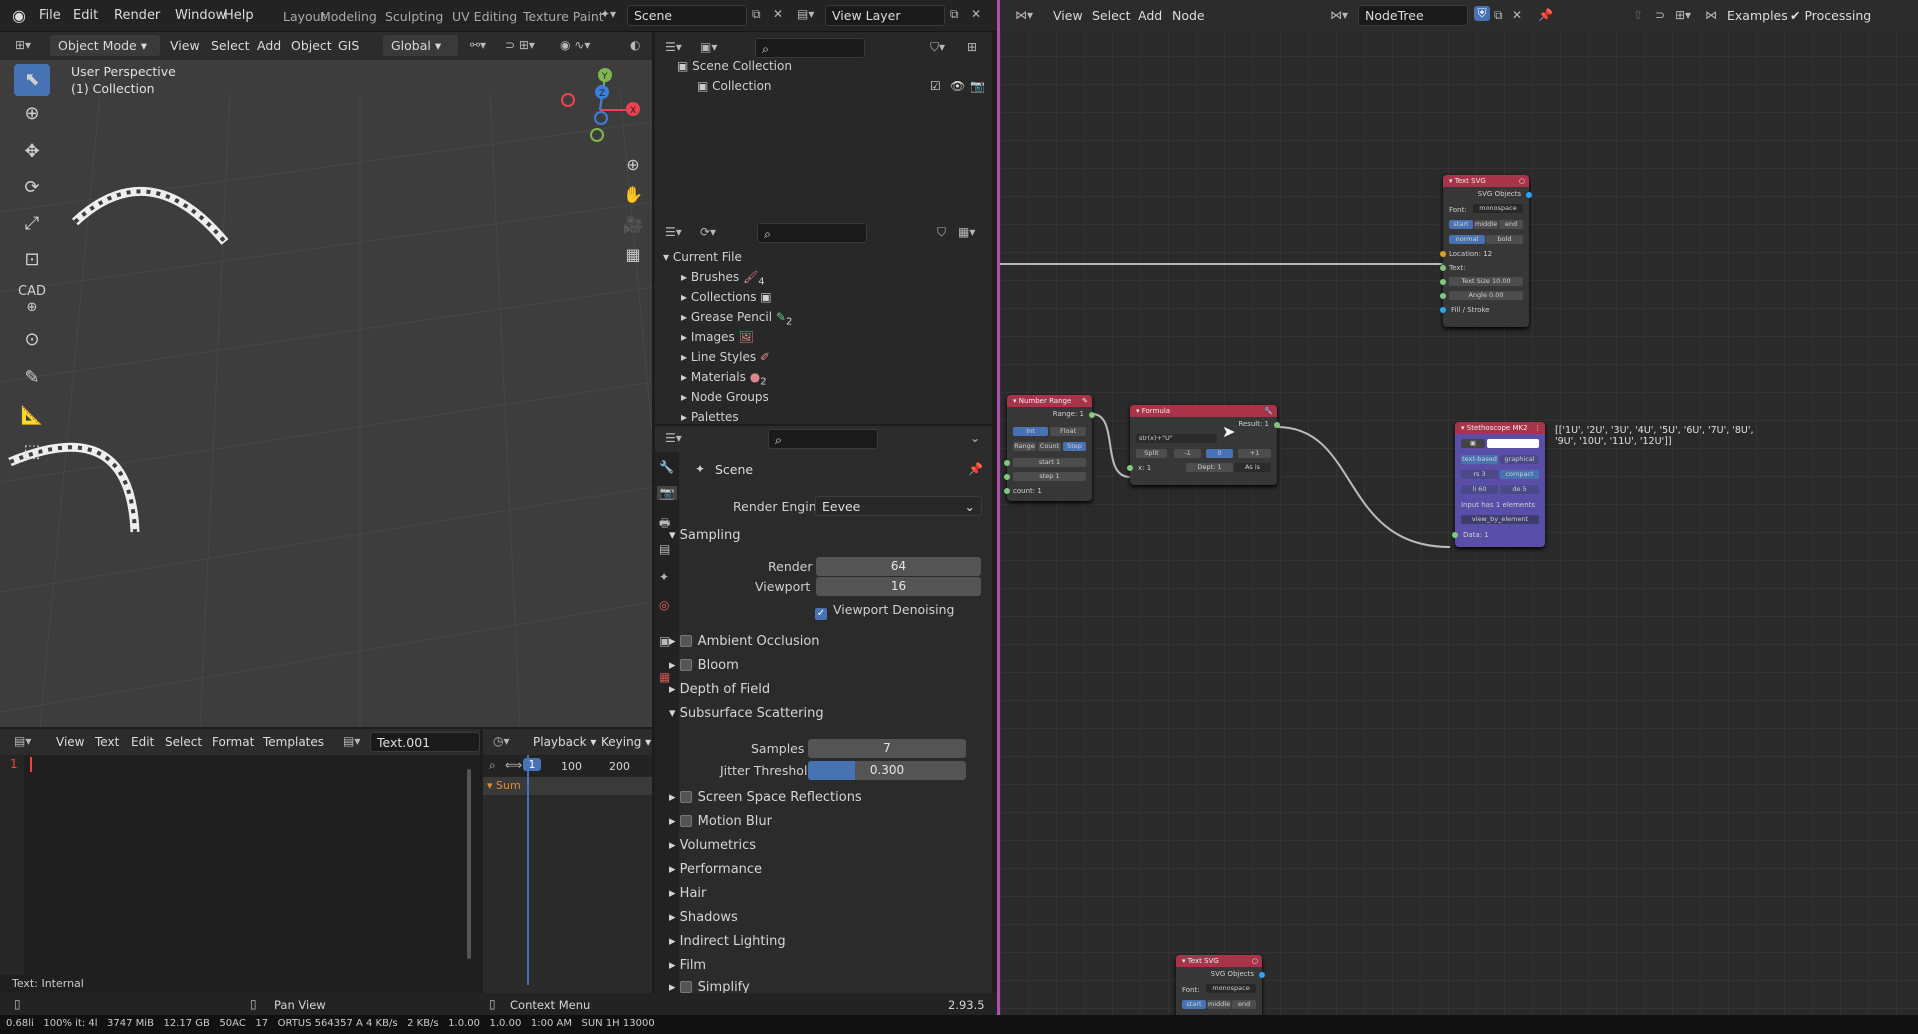 This screenshot has width=1918, height=1034. I want to click on render-camera-icon: 📷, so click(977, 86).